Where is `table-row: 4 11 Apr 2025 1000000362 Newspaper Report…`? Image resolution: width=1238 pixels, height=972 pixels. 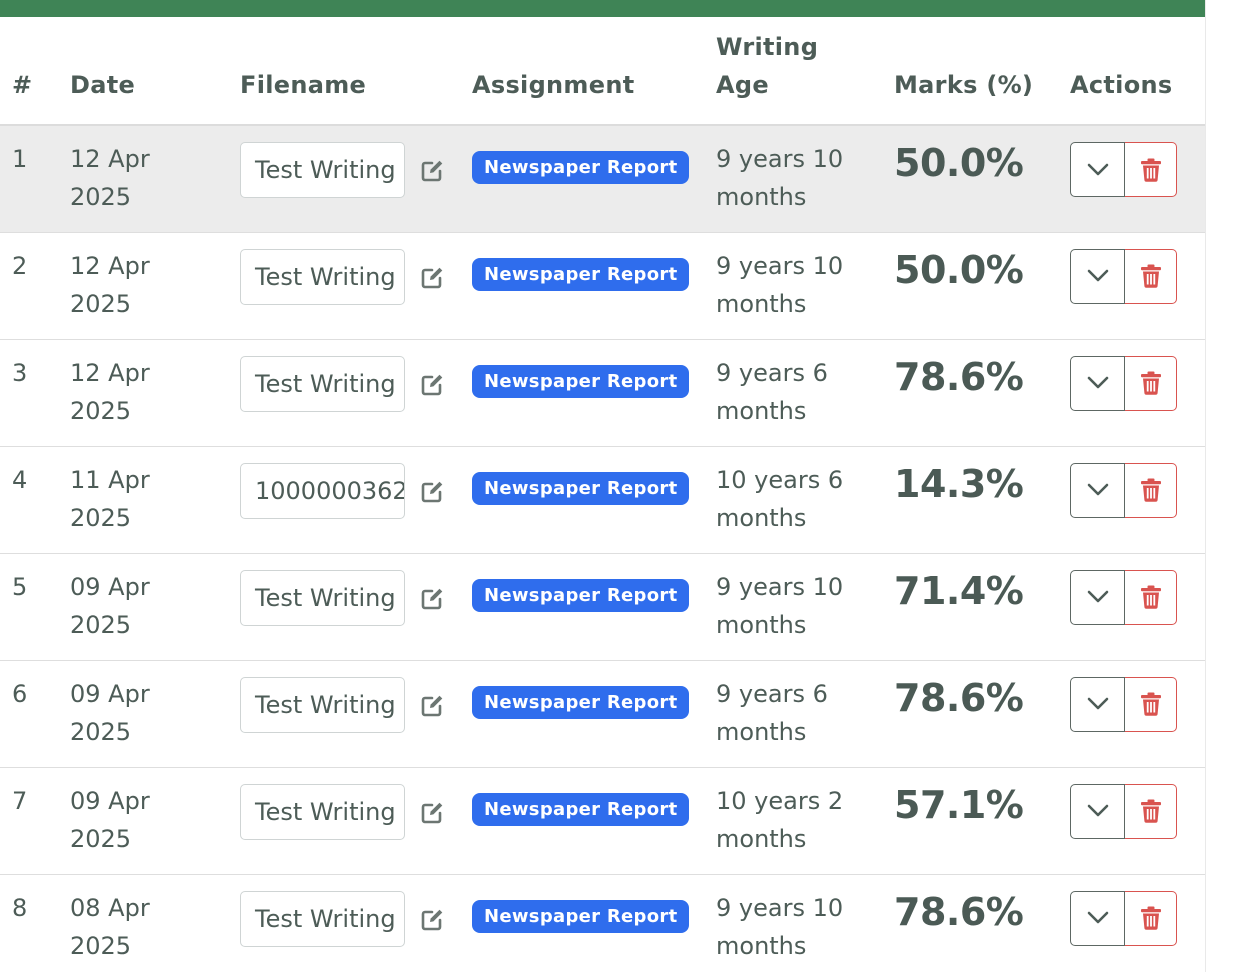 table-row: 4 11 Apr 2025 1000000362 Newspaper Report… is located at coordinates (602, 500).